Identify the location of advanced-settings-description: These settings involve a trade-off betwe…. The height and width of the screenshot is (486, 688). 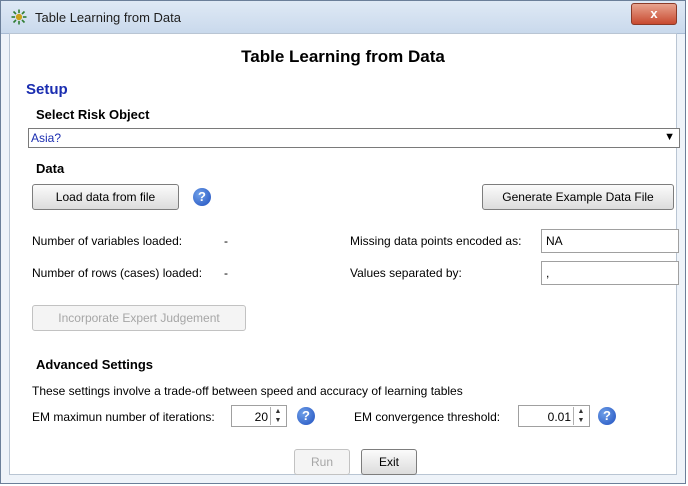
(247, 391).